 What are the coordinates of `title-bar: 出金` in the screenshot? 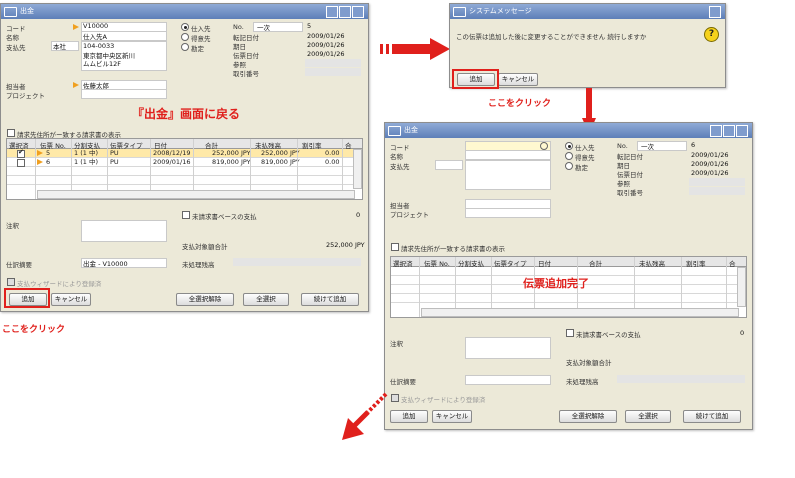 It's located at (568, 130).